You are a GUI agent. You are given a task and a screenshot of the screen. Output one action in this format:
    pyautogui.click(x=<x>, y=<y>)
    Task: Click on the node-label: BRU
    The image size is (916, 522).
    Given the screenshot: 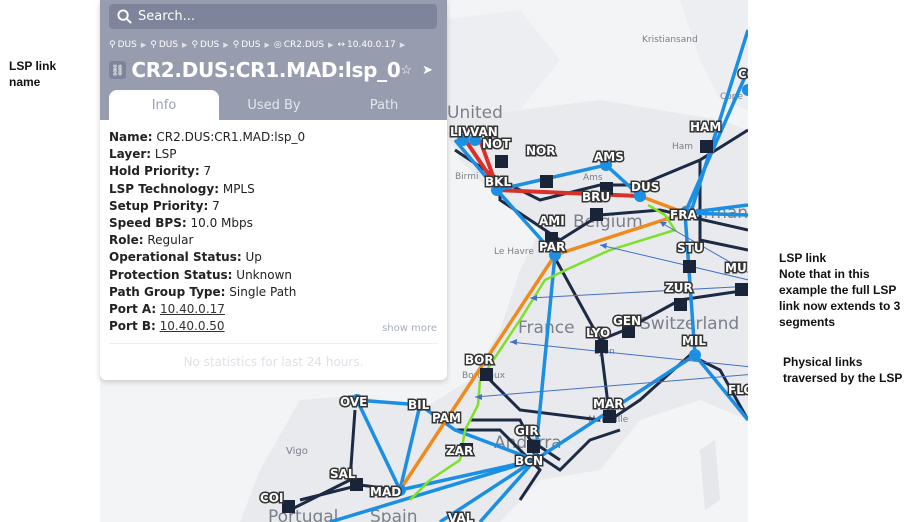 What is the action you would take?
    pyautogui.click(x=596, y=197)
    